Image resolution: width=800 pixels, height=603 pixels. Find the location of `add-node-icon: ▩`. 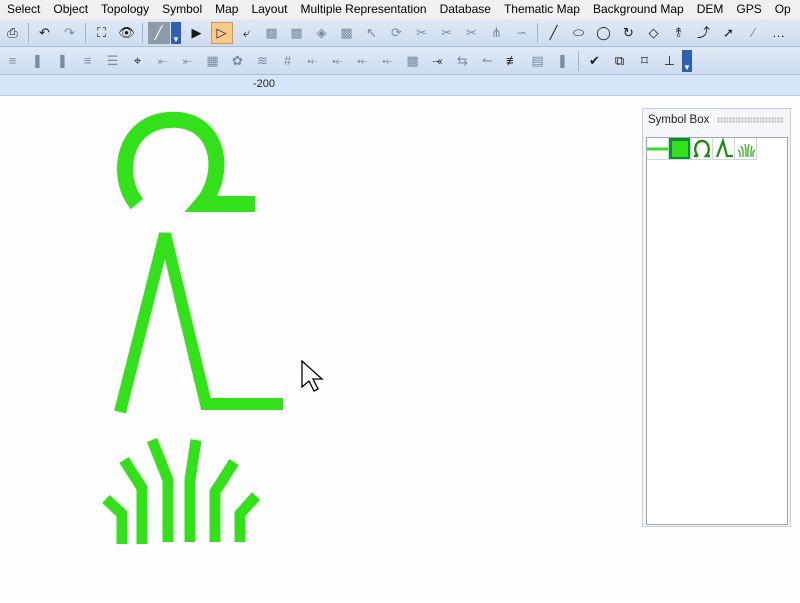

add-node-icon: ▩ is located at coordinates (297, 33).